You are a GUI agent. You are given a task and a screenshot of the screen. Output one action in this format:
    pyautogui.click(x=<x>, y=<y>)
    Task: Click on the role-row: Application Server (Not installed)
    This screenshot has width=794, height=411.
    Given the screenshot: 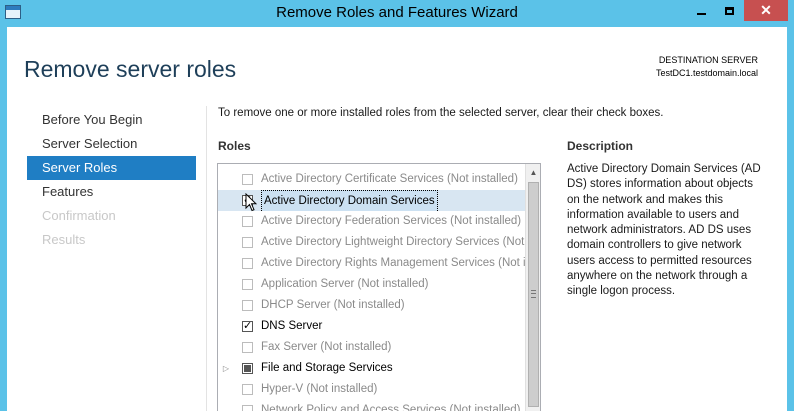 What is the action you would take?
    pyautogui.click(x=371, y=284)
    